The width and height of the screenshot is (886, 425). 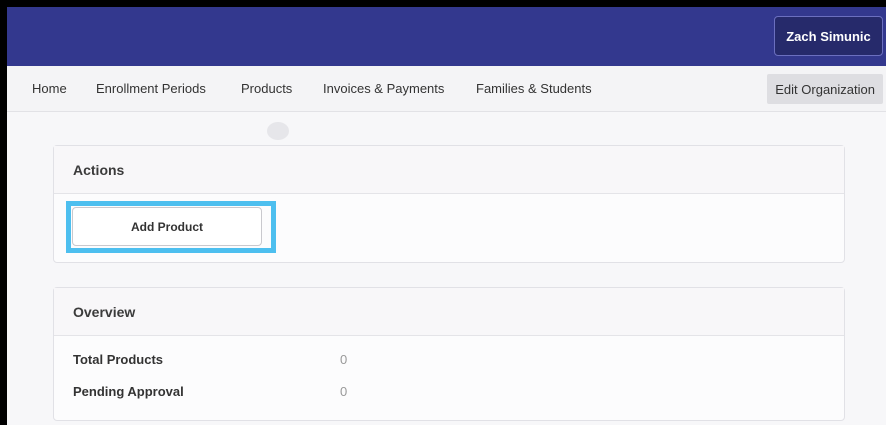 I want to click on overview-row-label: Total Products, so click(x=118, y=359).